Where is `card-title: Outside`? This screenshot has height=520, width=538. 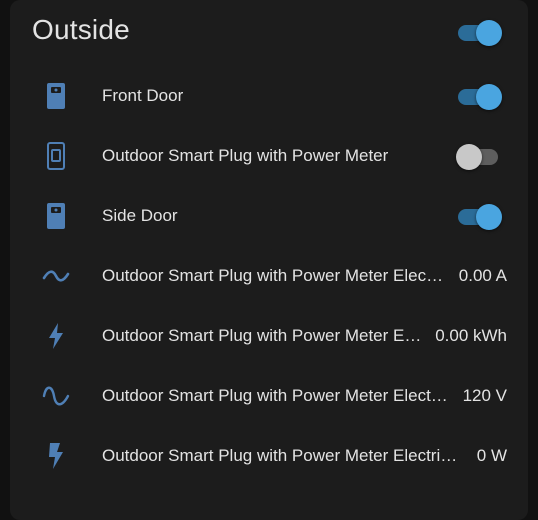 card-title: Outside is located at coordinates (81, 29).